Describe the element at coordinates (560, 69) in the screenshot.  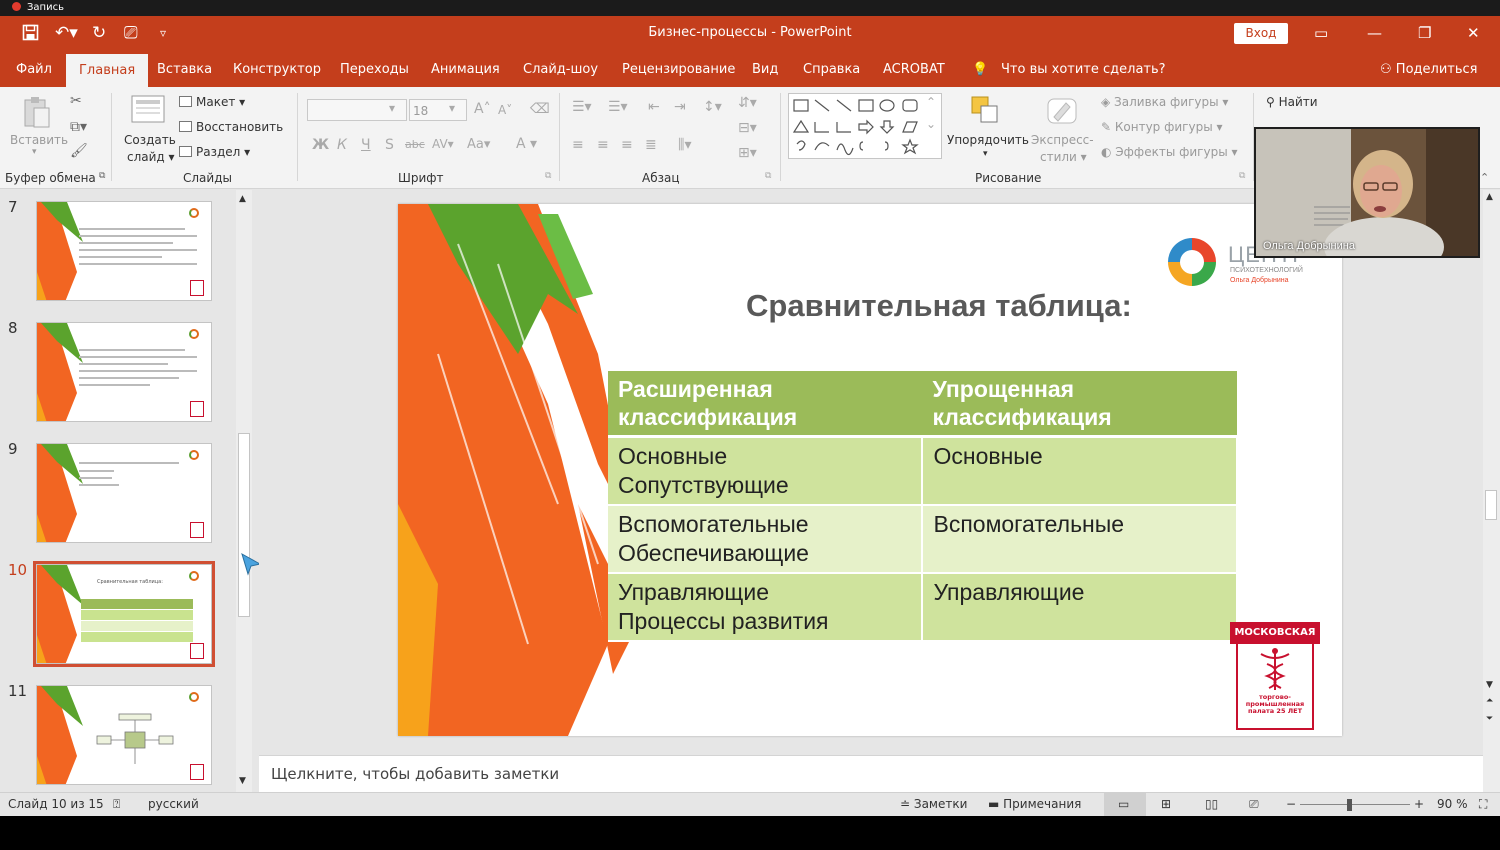
I see `tab-slideshow: Слайд-шоу` at that location.